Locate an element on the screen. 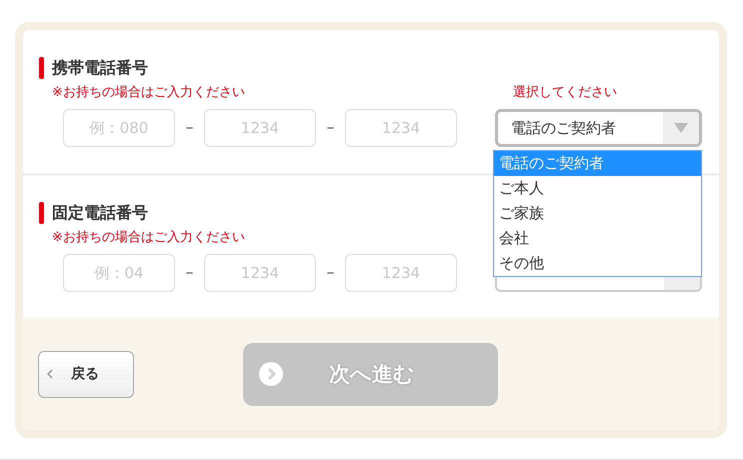  section-title: 携帯電話番号 is located at coordinates (100, 68).